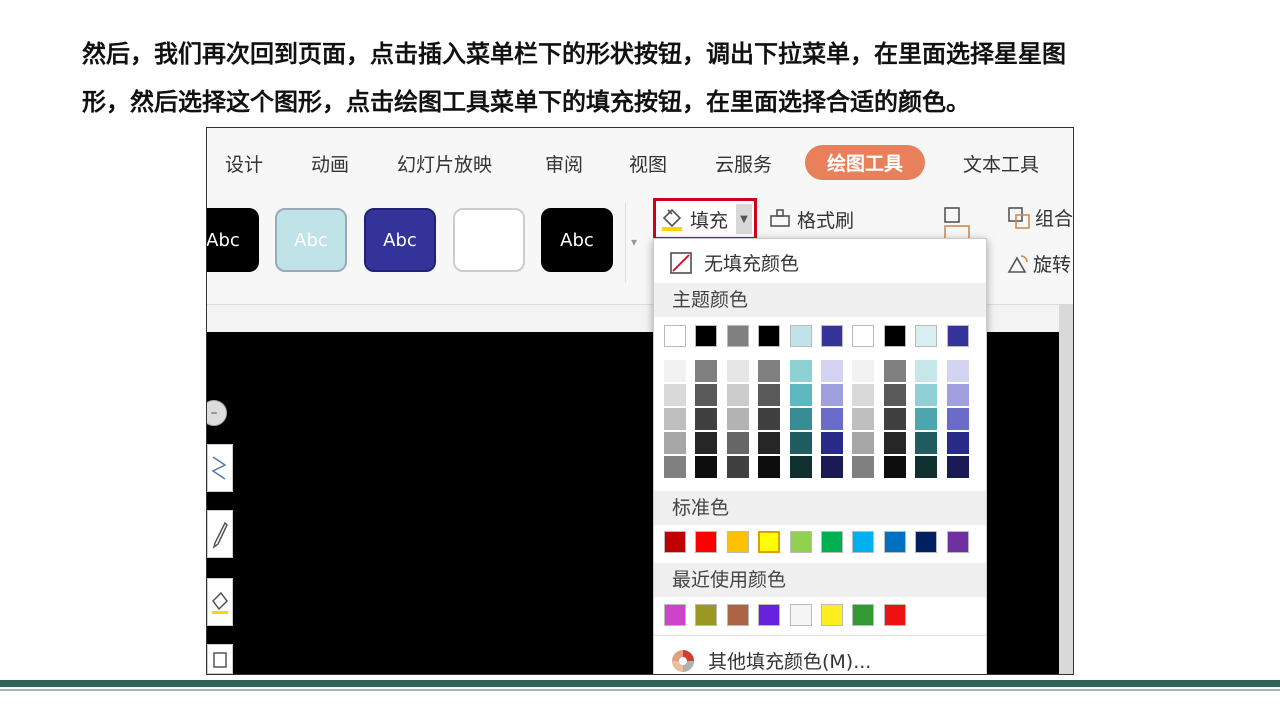  What do you see at coordinates (744, 219) in the screenshot?
I see `chevron-down-icon: ▼` at bounding box center [744, 219].